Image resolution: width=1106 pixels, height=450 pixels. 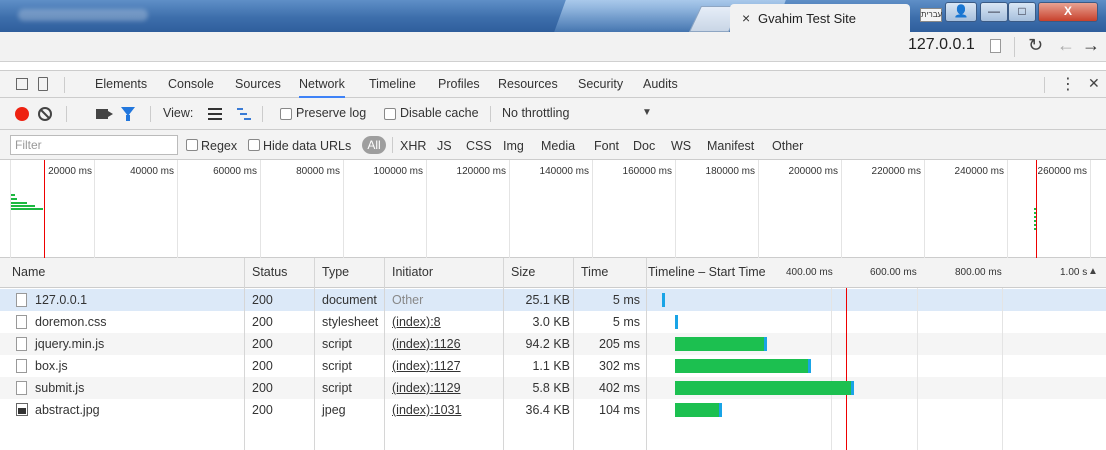 What do you see at coordinates (444, 146) in the screenshot?
I see `filter-js: JS` at bounding box center [444, 146].